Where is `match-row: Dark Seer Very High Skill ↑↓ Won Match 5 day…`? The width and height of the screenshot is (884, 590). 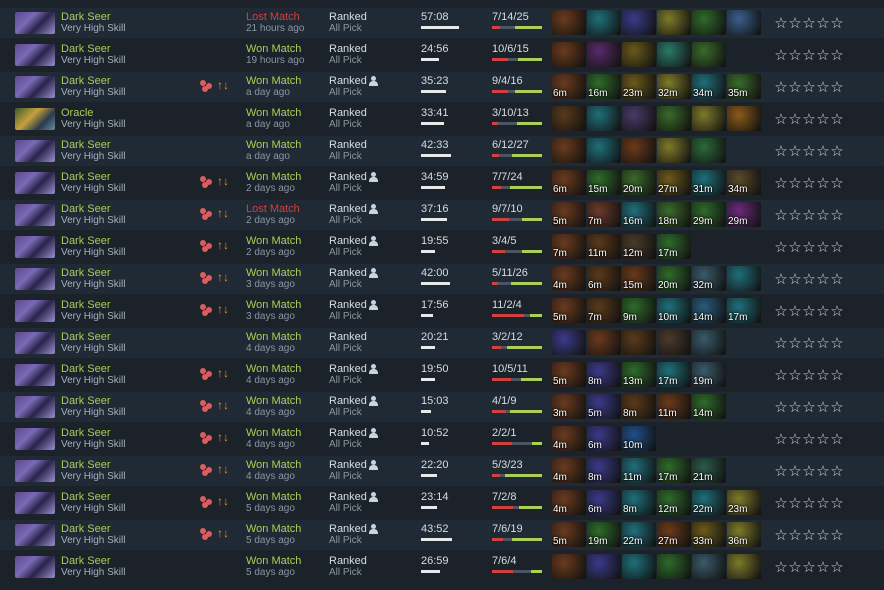 match-row: Dark Seer Very High Skill ↑↓ Won Match 5 day… is located at coordinates (442, 503).